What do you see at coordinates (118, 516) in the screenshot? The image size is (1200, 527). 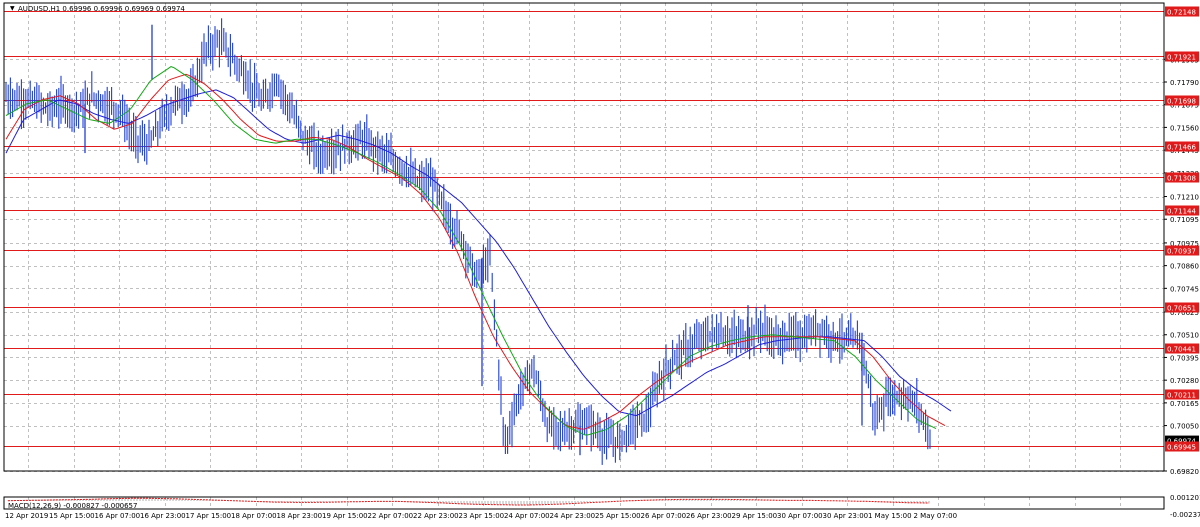 I see `time-axis-label: 16 Apr 07:00` at bounding box center [118, 516].